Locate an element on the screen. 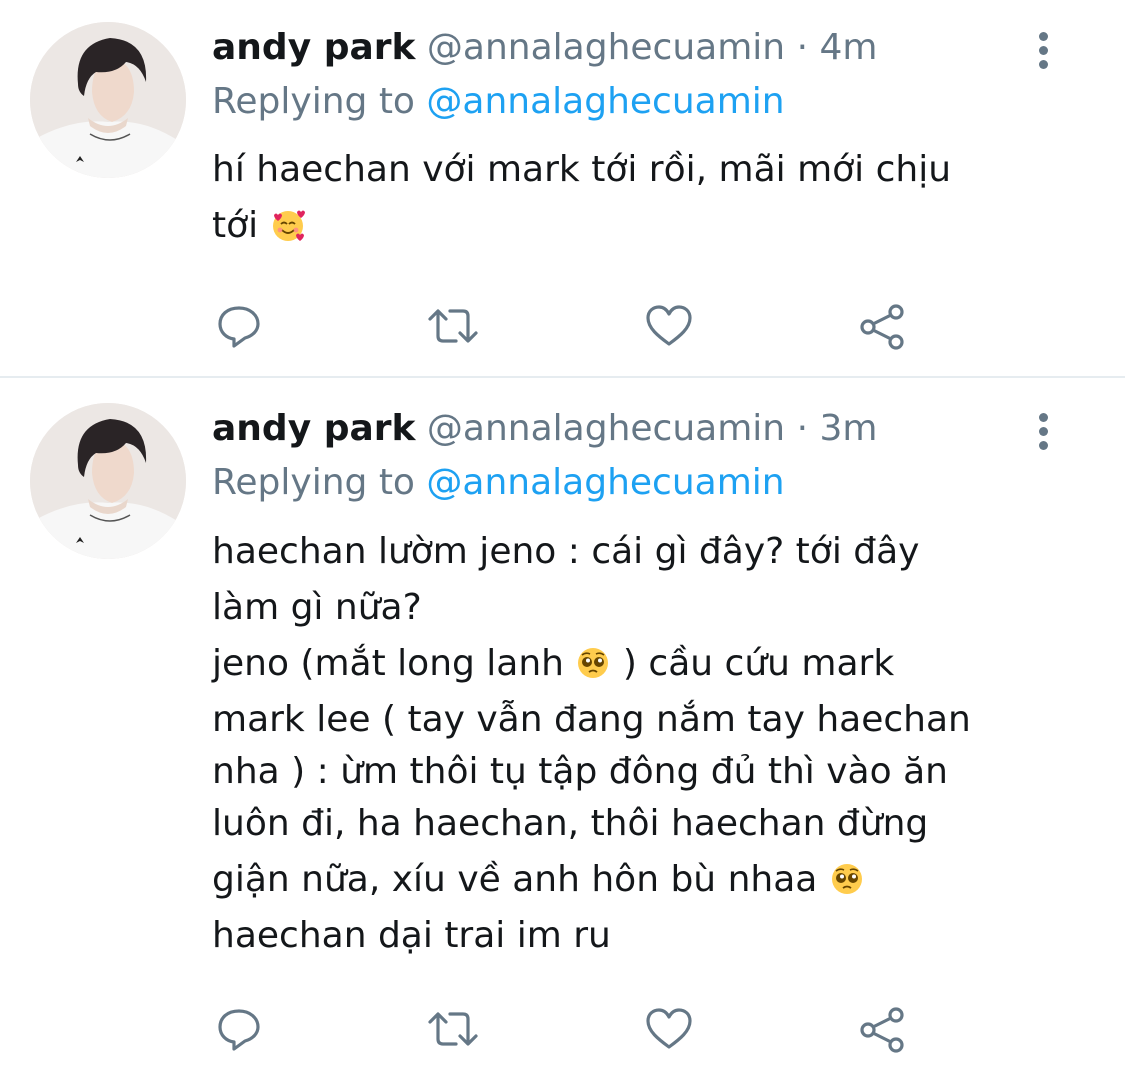 This screenshot has height=1078, width=1125. tweet-line: haechan dại trai im ru is located at coordinates (411, 935).